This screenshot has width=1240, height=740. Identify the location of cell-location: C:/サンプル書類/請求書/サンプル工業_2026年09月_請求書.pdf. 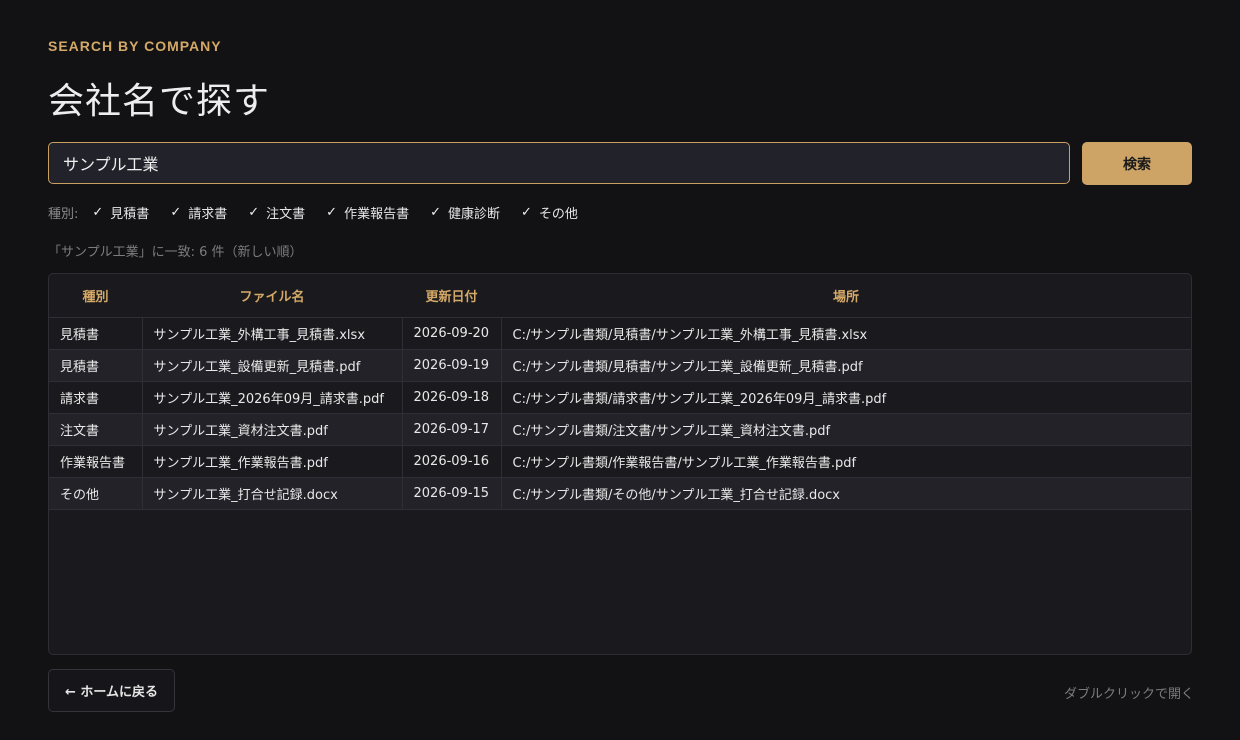
(846, 397).